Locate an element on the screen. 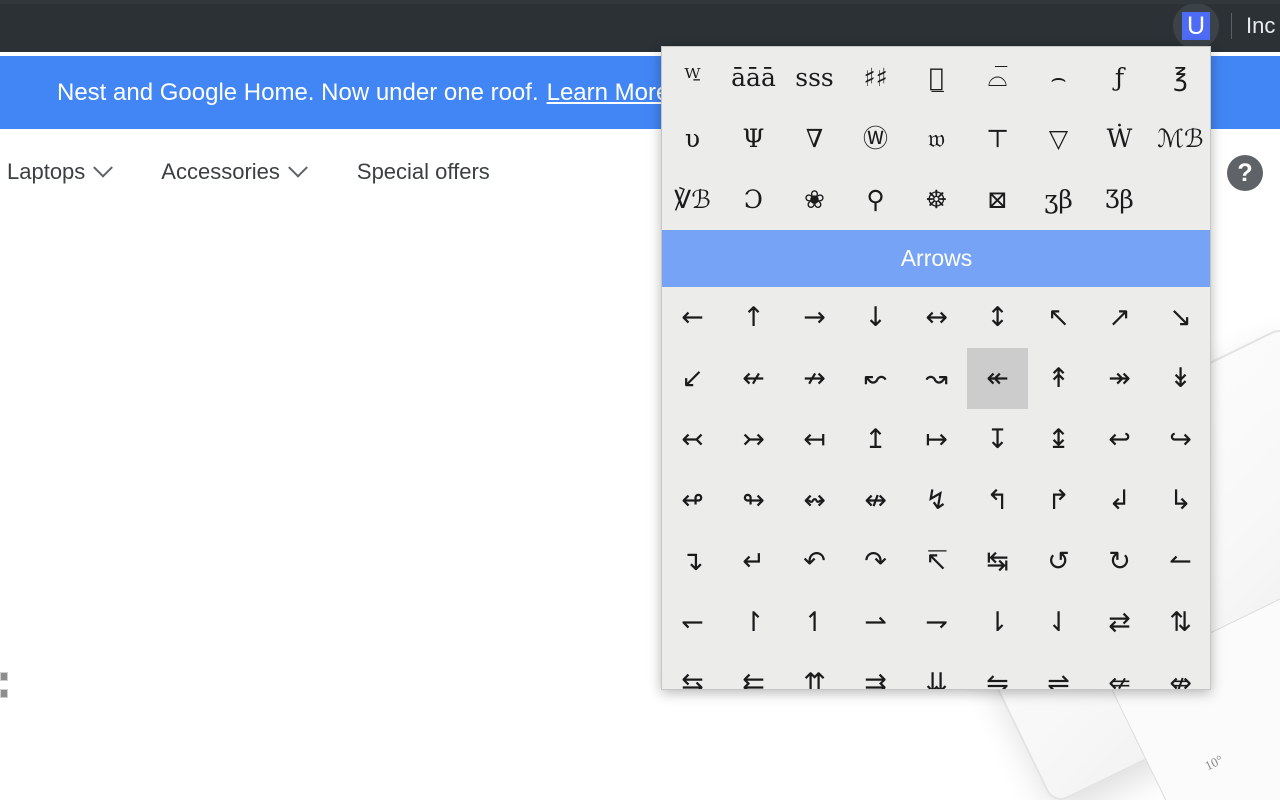  nav-item-accessories: Accessories is located at coordinates (234, 171).